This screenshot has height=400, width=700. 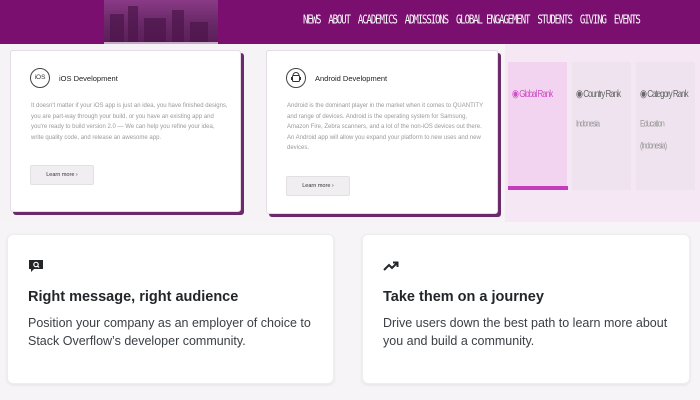 I want to click on nav-global-engagement: GLOBAL ENGAGEMENT, so click(x=492, y=21).